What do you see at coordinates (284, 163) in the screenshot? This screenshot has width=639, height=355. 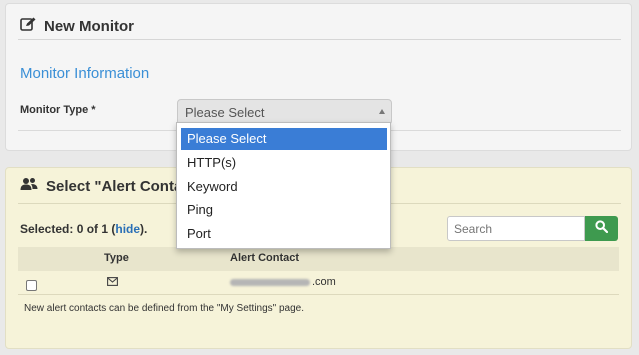 I see `option-http: HTTP(s)` at bounding box center [284, 163].